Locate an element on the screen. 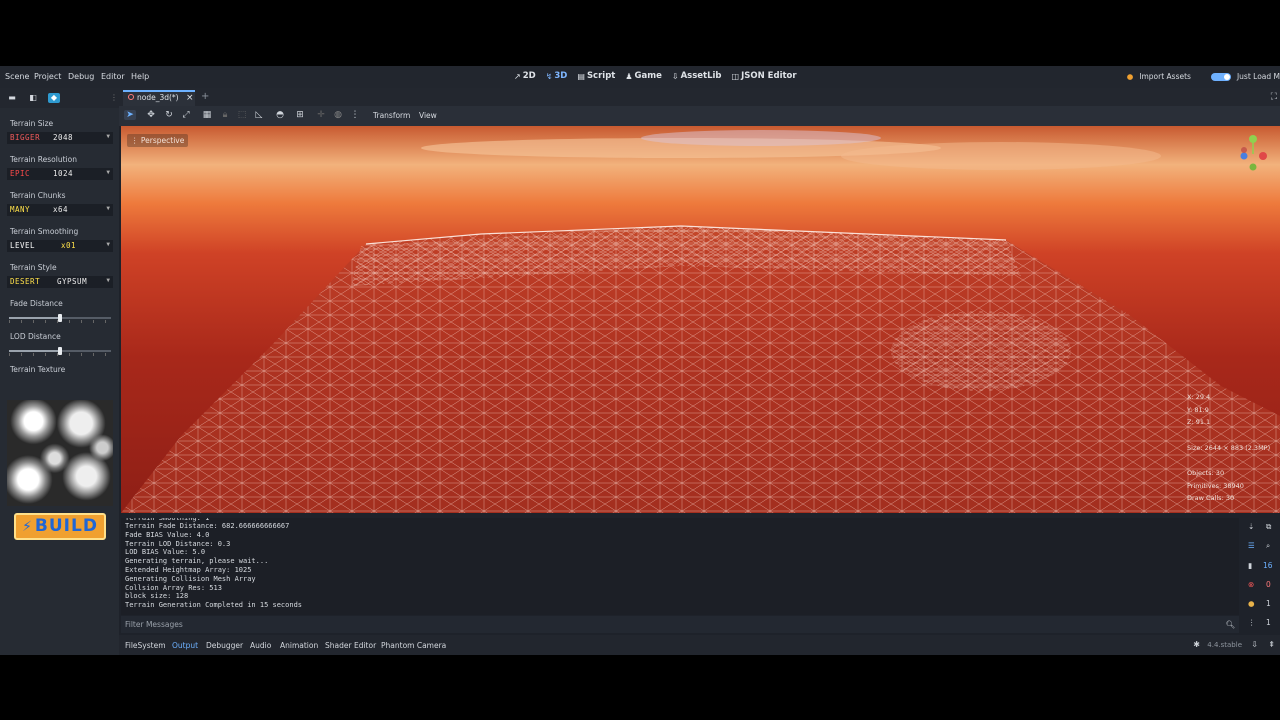 This screenshot has height=720, width=1280. ruler-icon: ◺ is located at coordinates (259, 115).